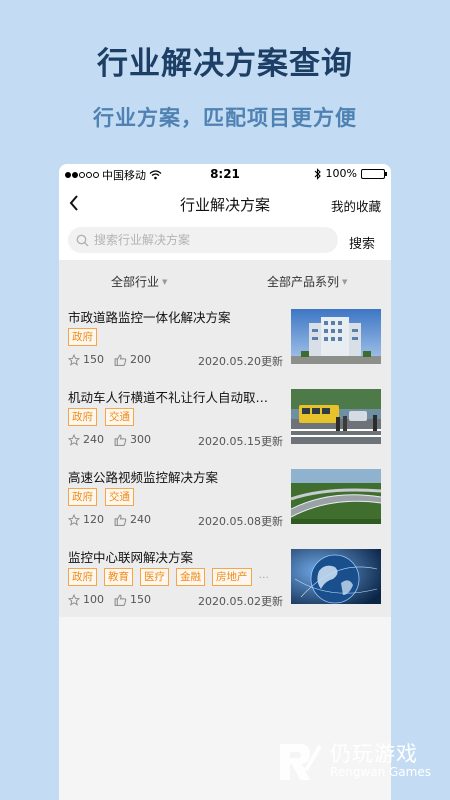  I want to click on solution-title: 市政道路监控一体化解决方案, so click(149, 317).